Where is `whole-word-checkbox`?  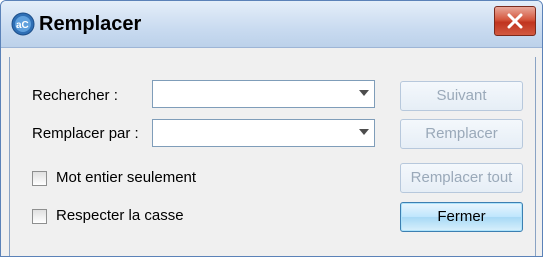 whole-word-checkbox is located at coordinates (39, 178).